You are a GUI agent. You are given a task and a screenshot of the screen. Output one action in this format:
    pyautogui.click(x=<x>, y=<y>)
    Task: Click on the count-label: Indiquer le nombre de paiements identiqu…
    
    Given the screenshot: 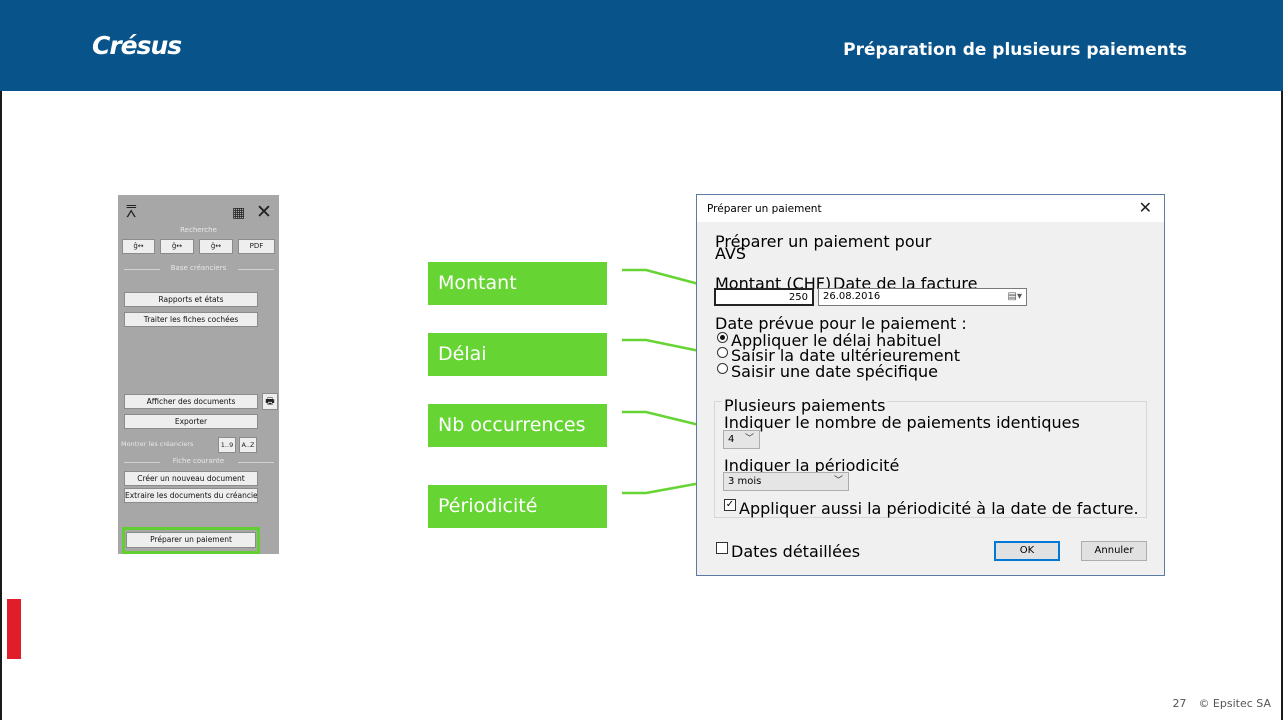 What is the action you would take?
    pyautogui.click(x=902, y=422)
    